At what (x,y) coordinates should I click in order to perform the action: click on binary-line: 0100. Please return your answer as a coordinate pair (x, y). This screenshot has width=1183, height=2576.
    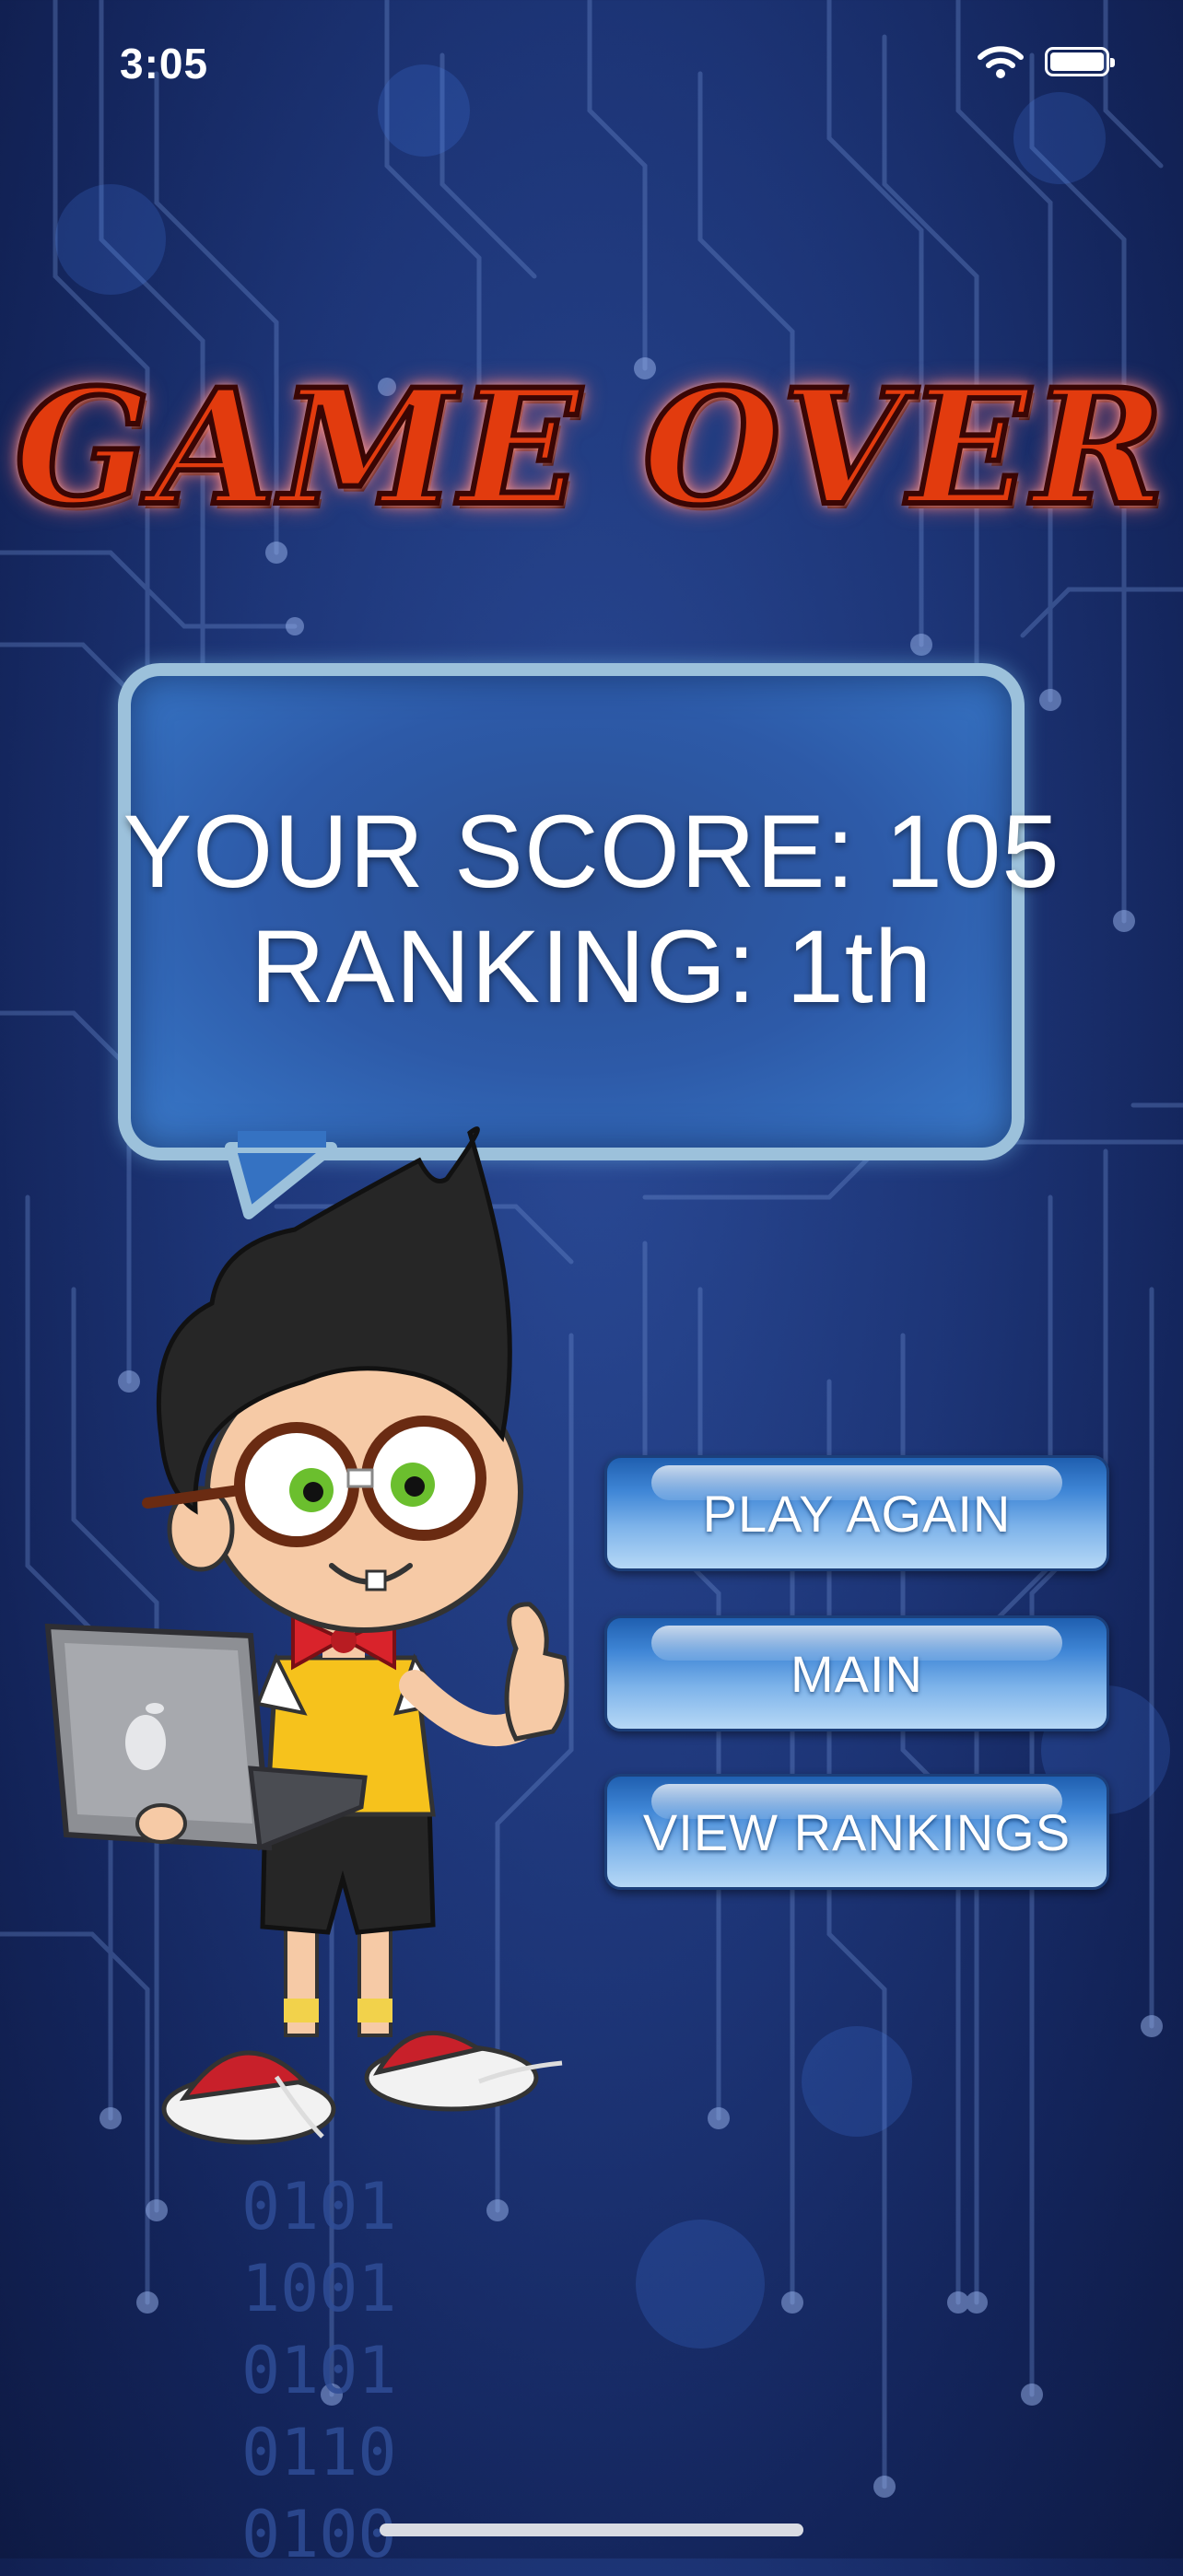
    Looking at the image, I should click on (319, 2534).